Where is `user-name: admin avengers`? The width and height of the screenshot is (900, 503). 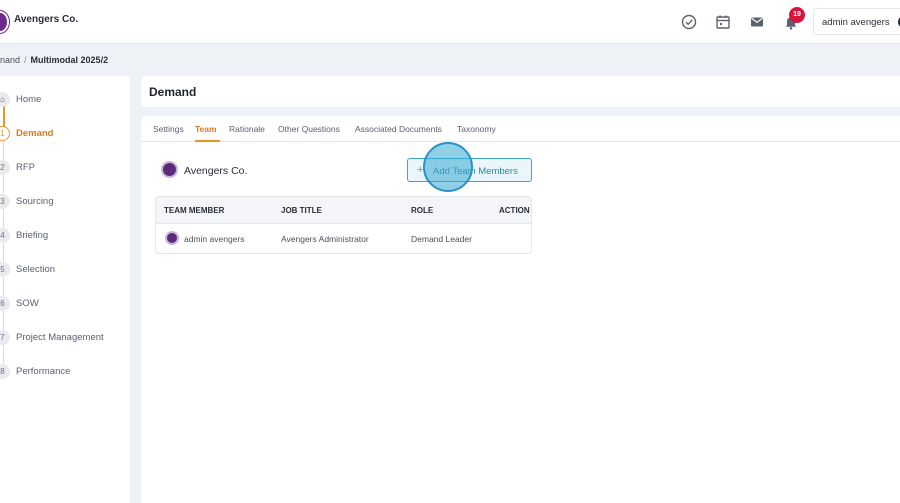
user-name: admin avengers is located at coordinates (856, 22).